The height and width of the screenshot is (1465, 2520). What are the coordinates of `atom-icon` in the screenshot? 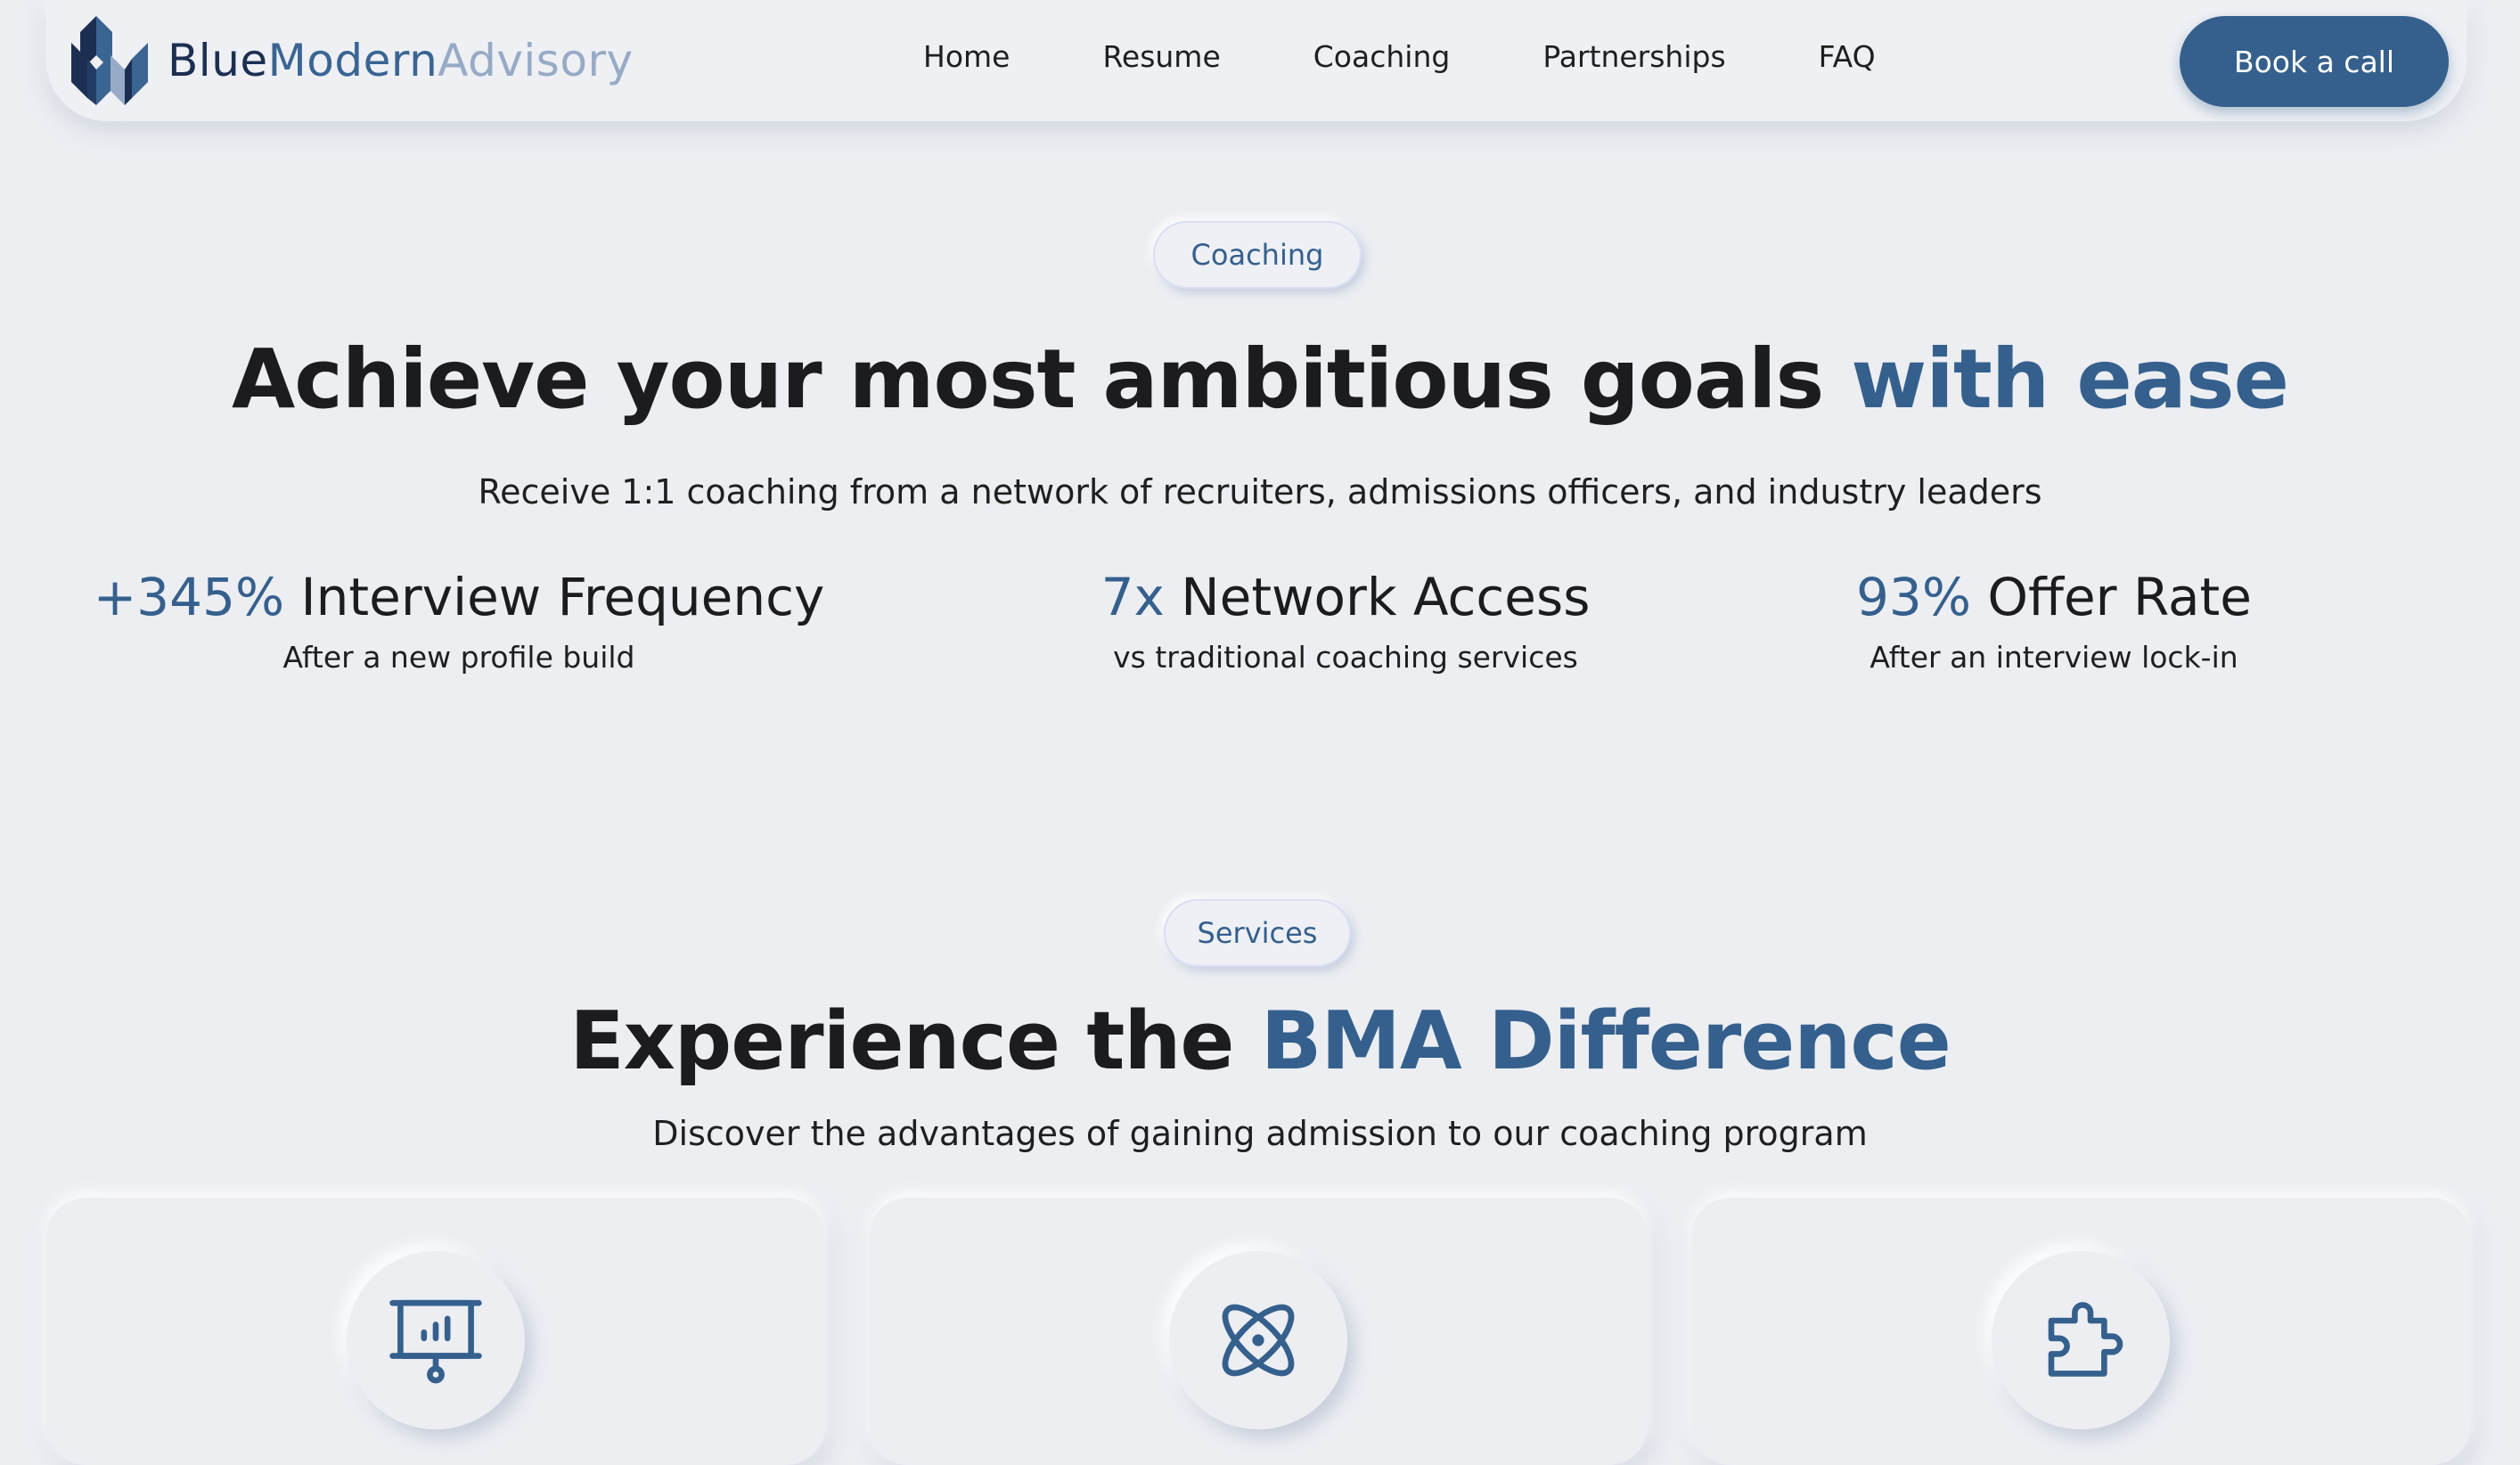 It's located at (1258, 1341).